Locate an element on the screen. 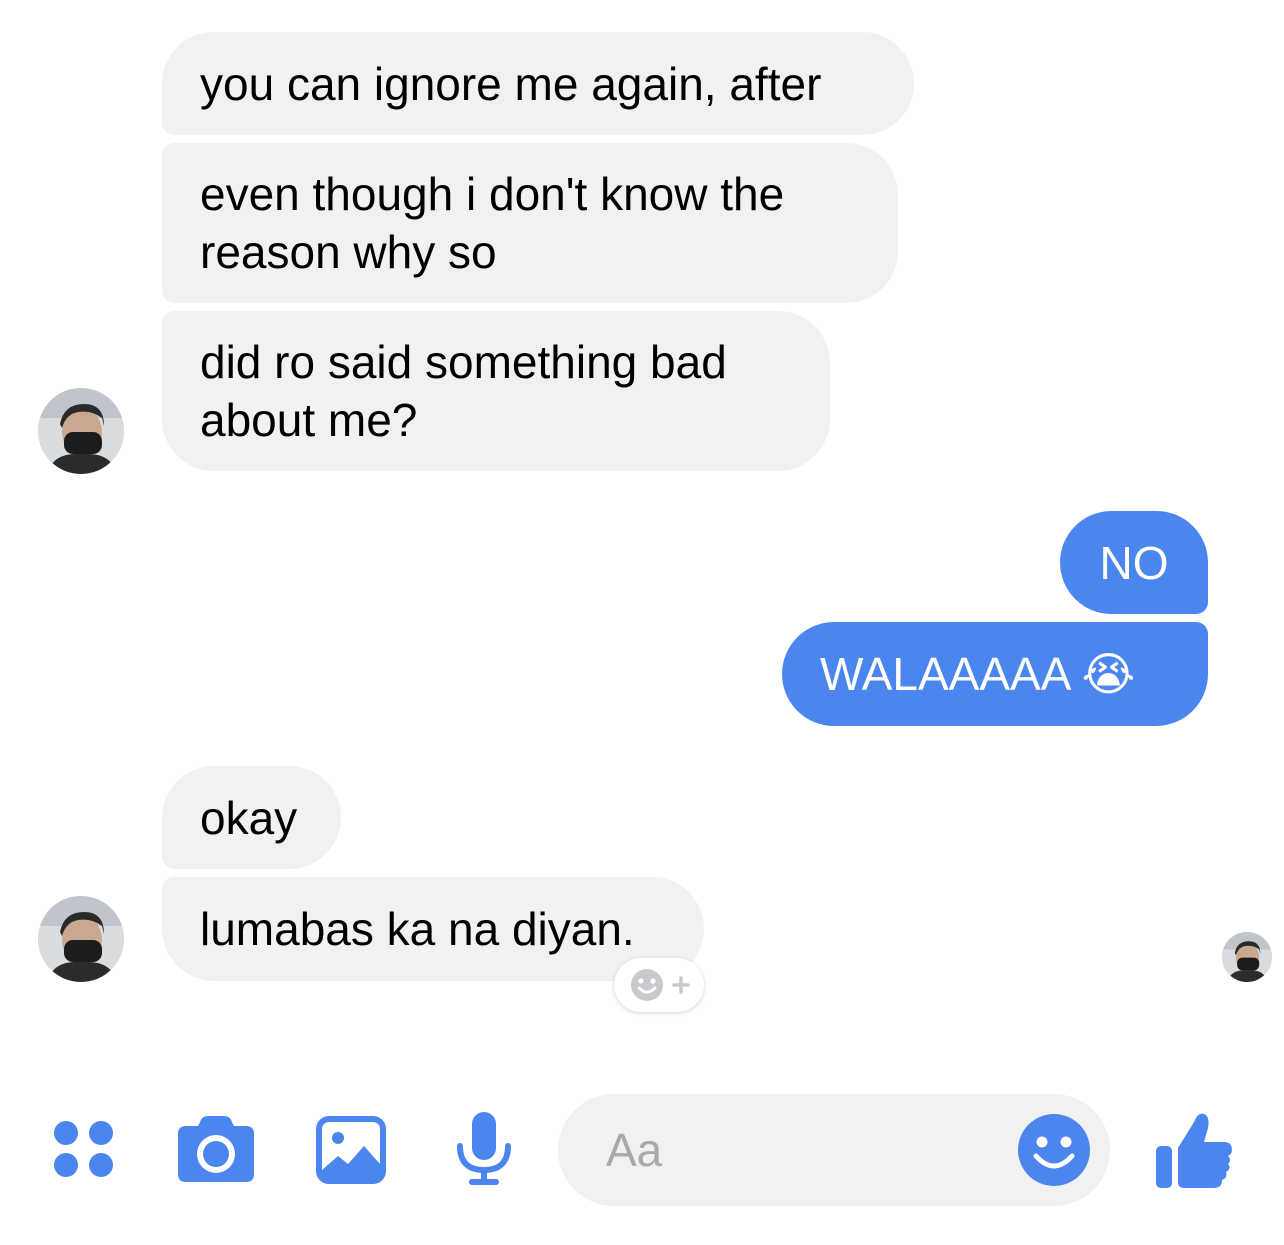 The image size is (1284, 1245). voice-message-button is located at coordinates (484, 1149).